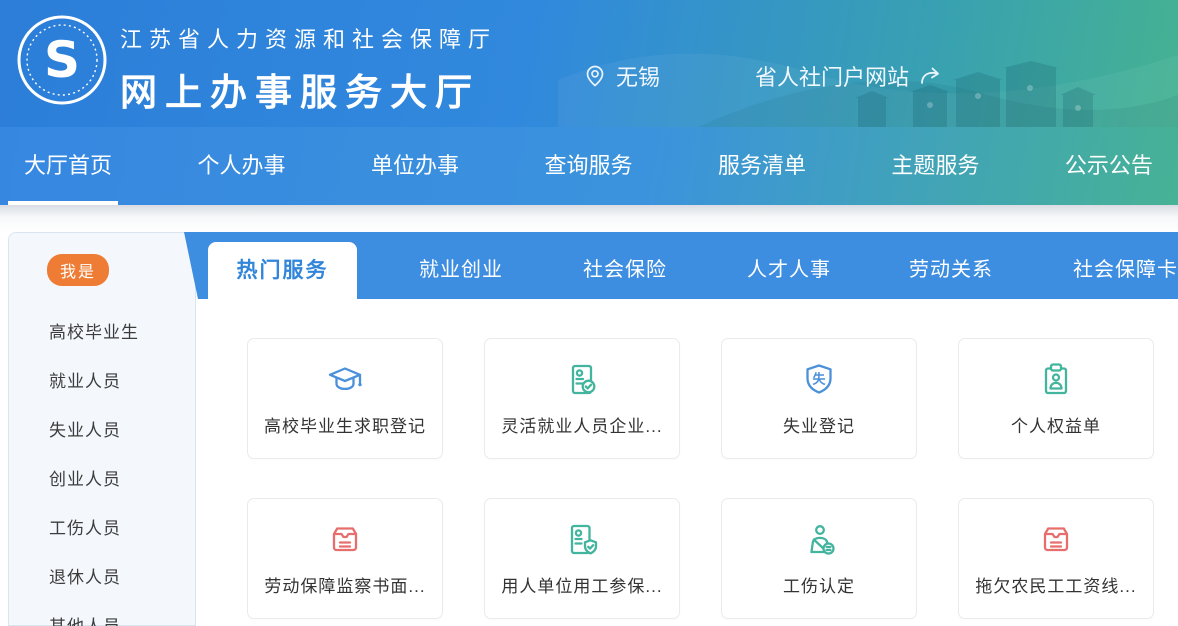  I want to click on sidebar-item-graduates: 高校毕业生, so click(102, 332).